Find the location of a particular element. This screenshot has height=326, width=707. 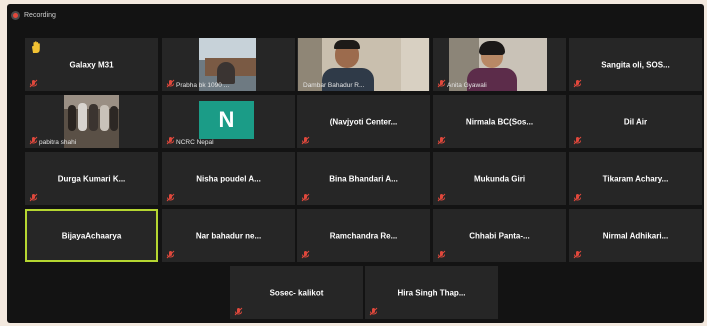

participant-tile-mukunda: Mukunda Giri is located at coordinates (499, 178).